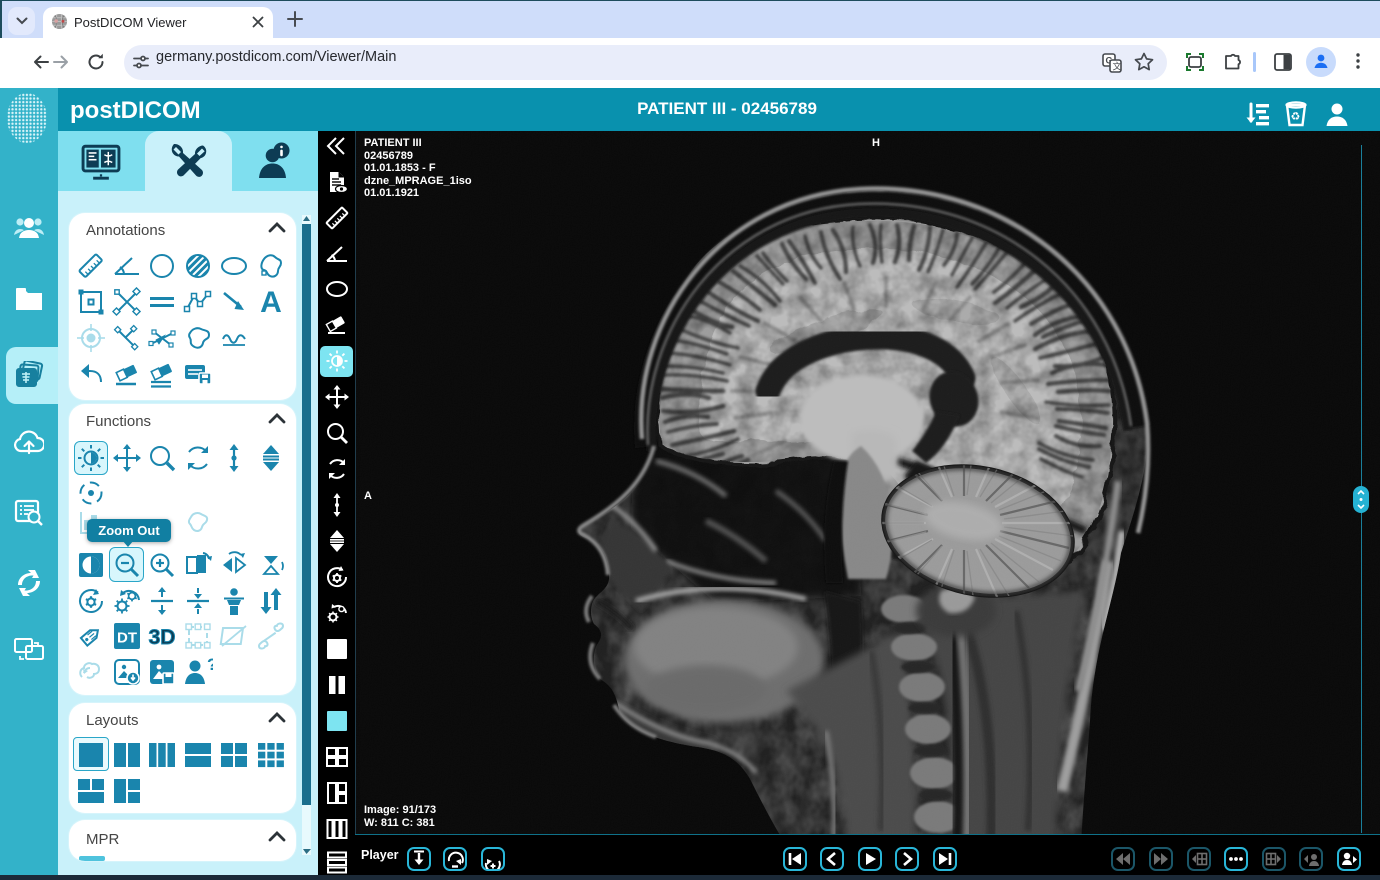 Image resolution: width=1380 pixels, height=880 pixels. What do you see at coordinates (127, 638) in the screenshot?
I see `svg-text: DT` at bounding box center [127, 638].